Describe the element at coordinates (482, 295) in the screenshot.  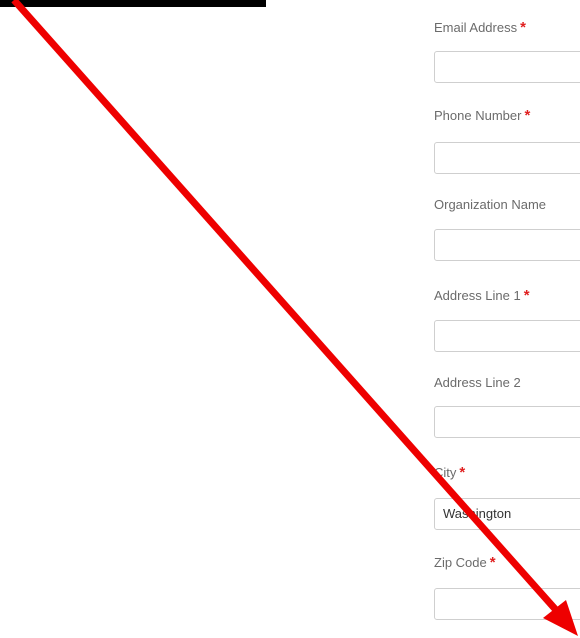
I see `address-line-1-label: Address Line 1 *` at that location.